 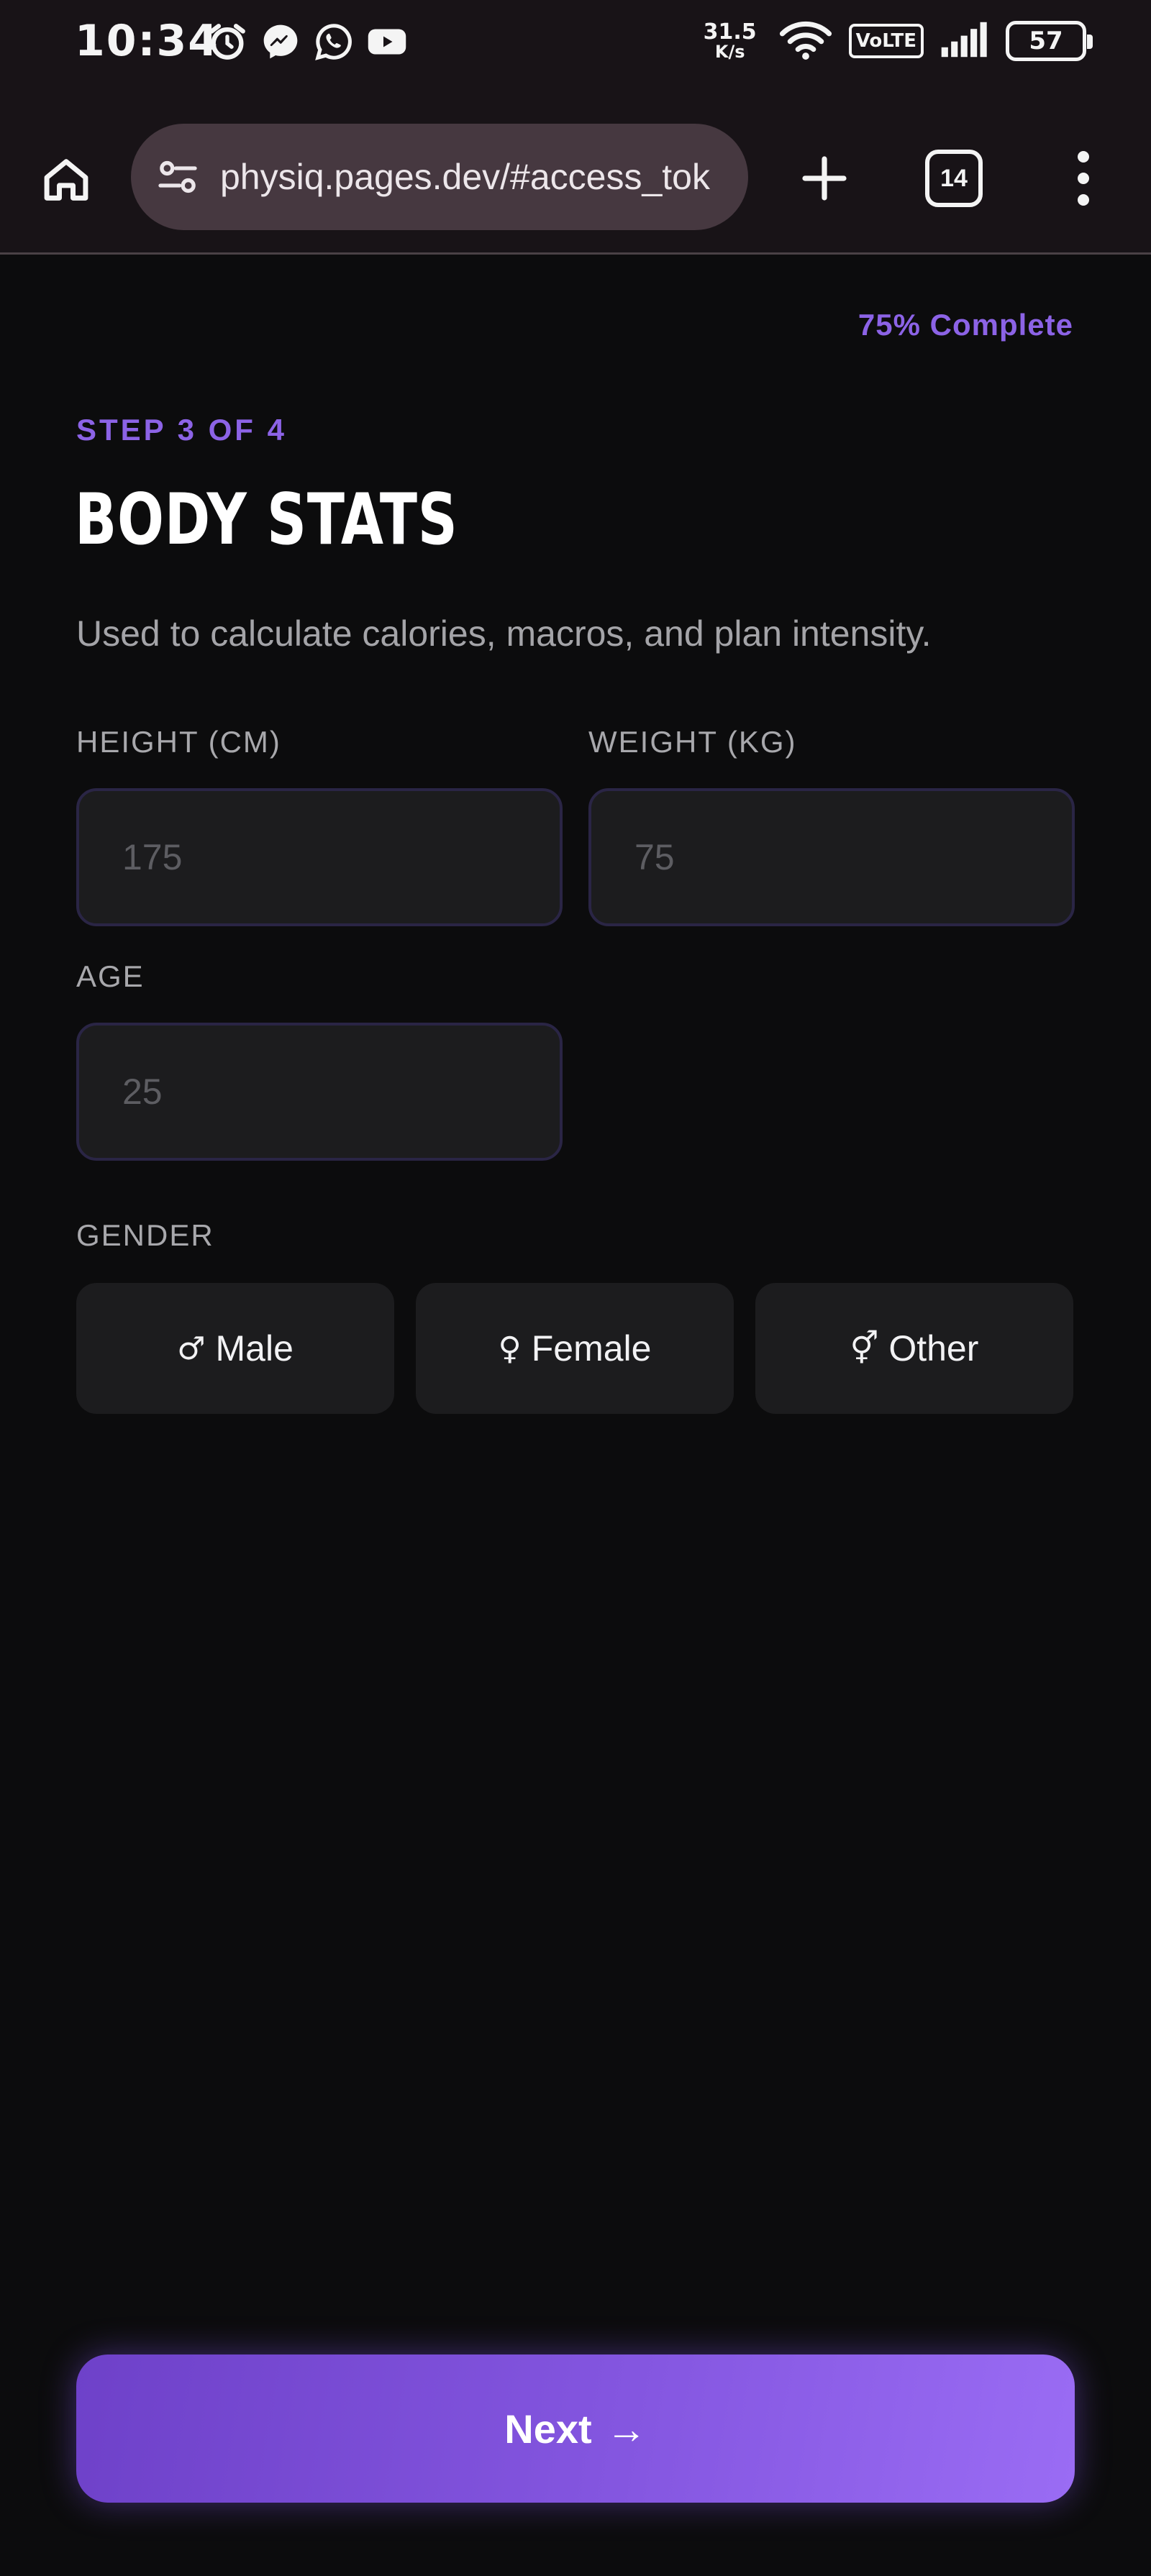 I want to click on home-icon, so click(x=66, y=180).